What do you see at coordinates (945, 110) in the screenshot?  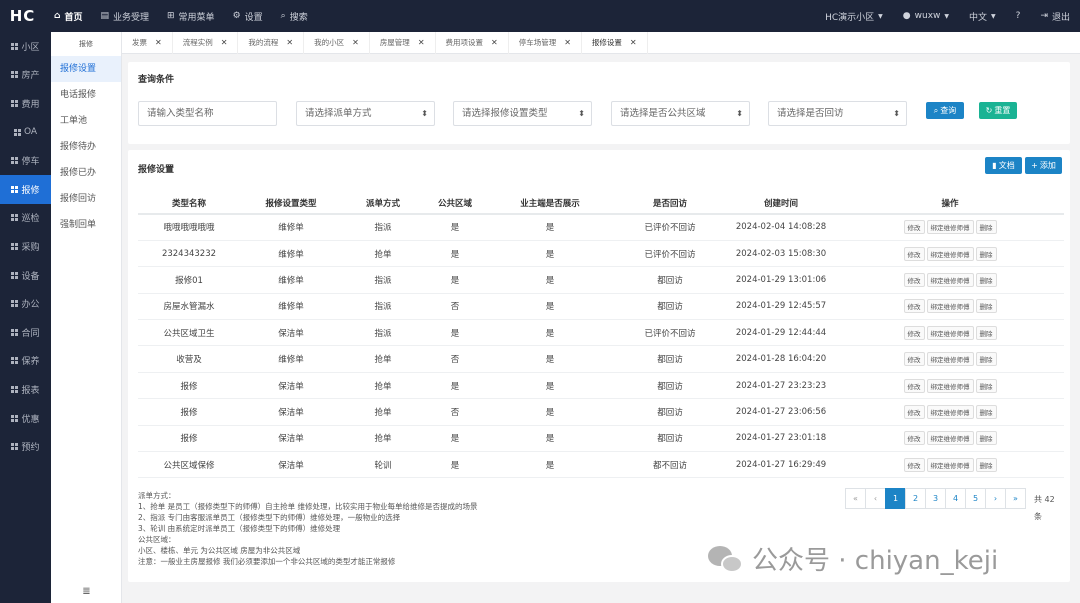 I see `search-button: ⌕ 查询` at bounding box center [945, 110].